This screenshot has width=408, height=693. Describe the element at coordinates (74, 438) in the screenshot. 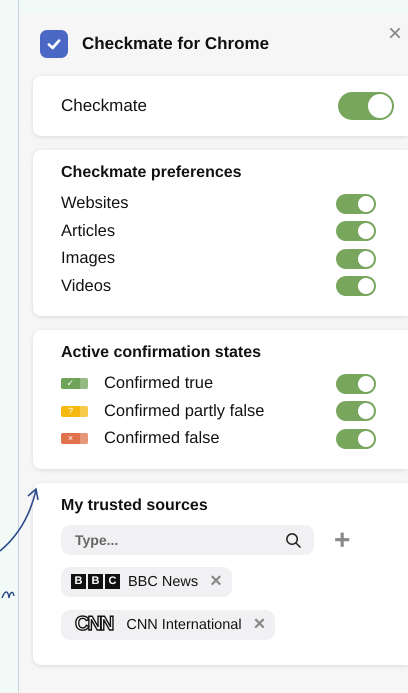

I see `status-tag: ×` at that location.